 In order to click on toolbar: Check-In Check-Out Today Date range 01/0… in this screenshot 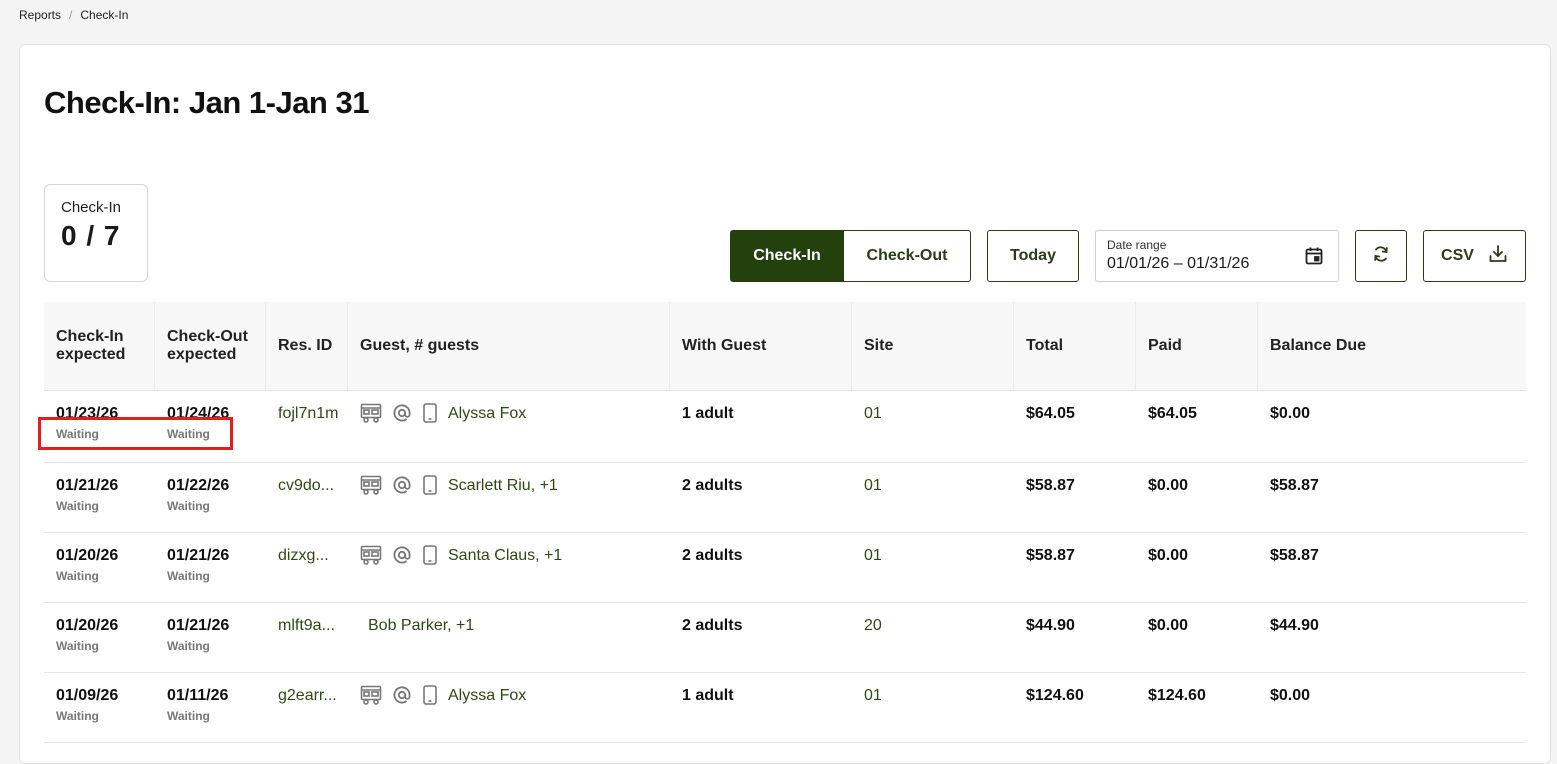, I will do `click(1128, 256)`.